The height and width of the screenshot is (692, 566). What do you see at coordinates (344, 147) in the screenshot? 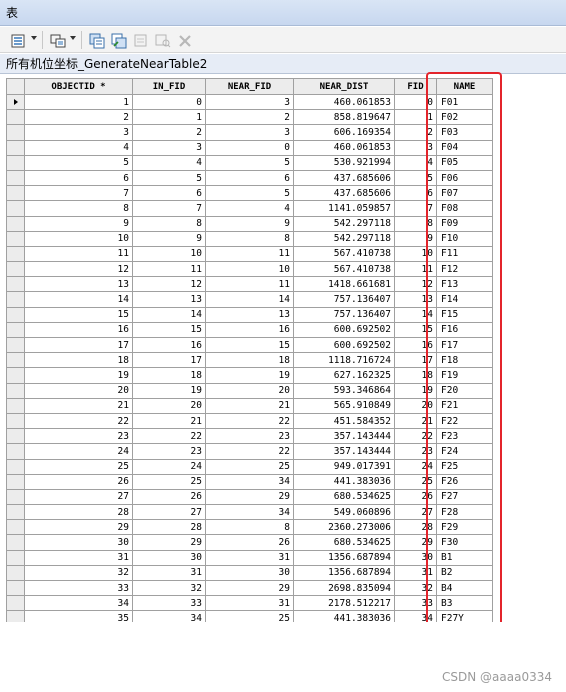
I see `cell-near-dist: 460.061853` at bounding box center [344, 147].